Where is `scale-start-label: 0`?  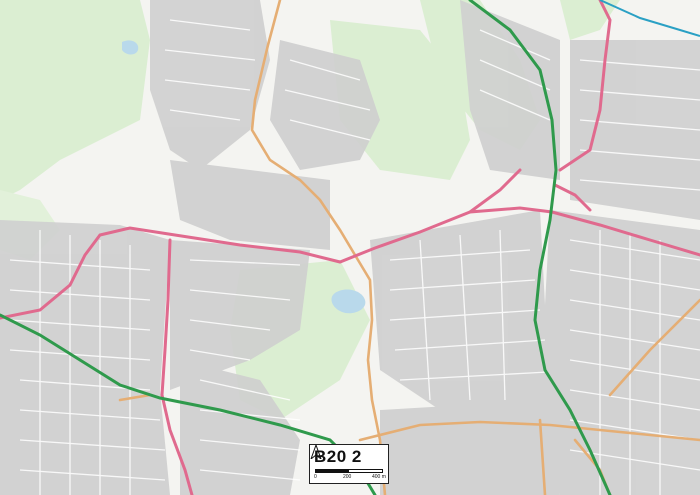
scale-start-label: 0 is located at coordinates (315, 477).